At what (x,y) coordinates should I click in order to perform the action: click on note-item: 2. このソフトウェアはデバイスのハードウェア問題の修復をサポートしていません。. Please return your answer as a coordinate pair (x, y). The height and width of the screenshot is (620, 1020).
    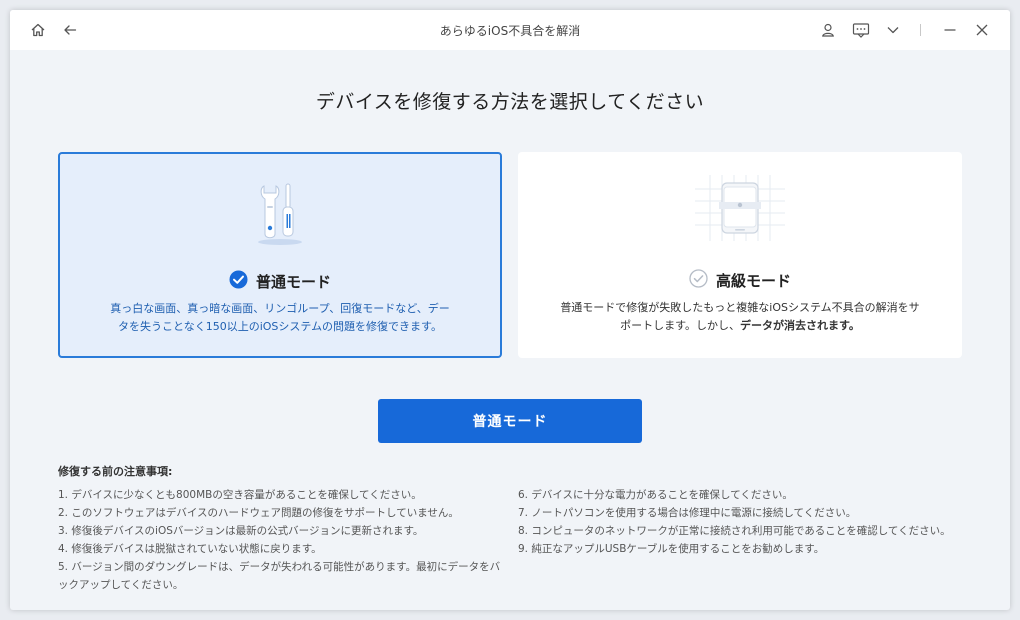
    Looking at the image, I should click on (258, 513).